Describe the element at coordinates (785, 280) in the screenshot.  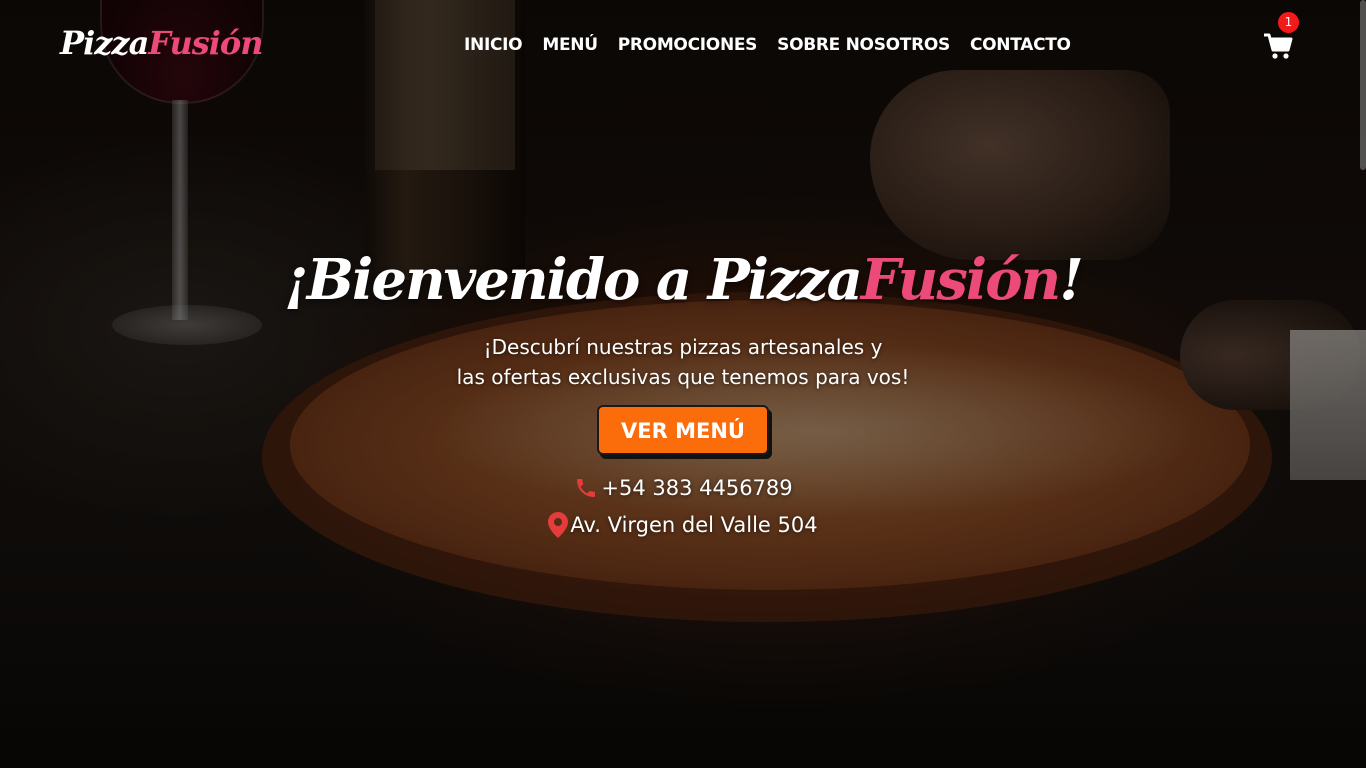
I see `hero-title-brand-white: Pizza` at that location.